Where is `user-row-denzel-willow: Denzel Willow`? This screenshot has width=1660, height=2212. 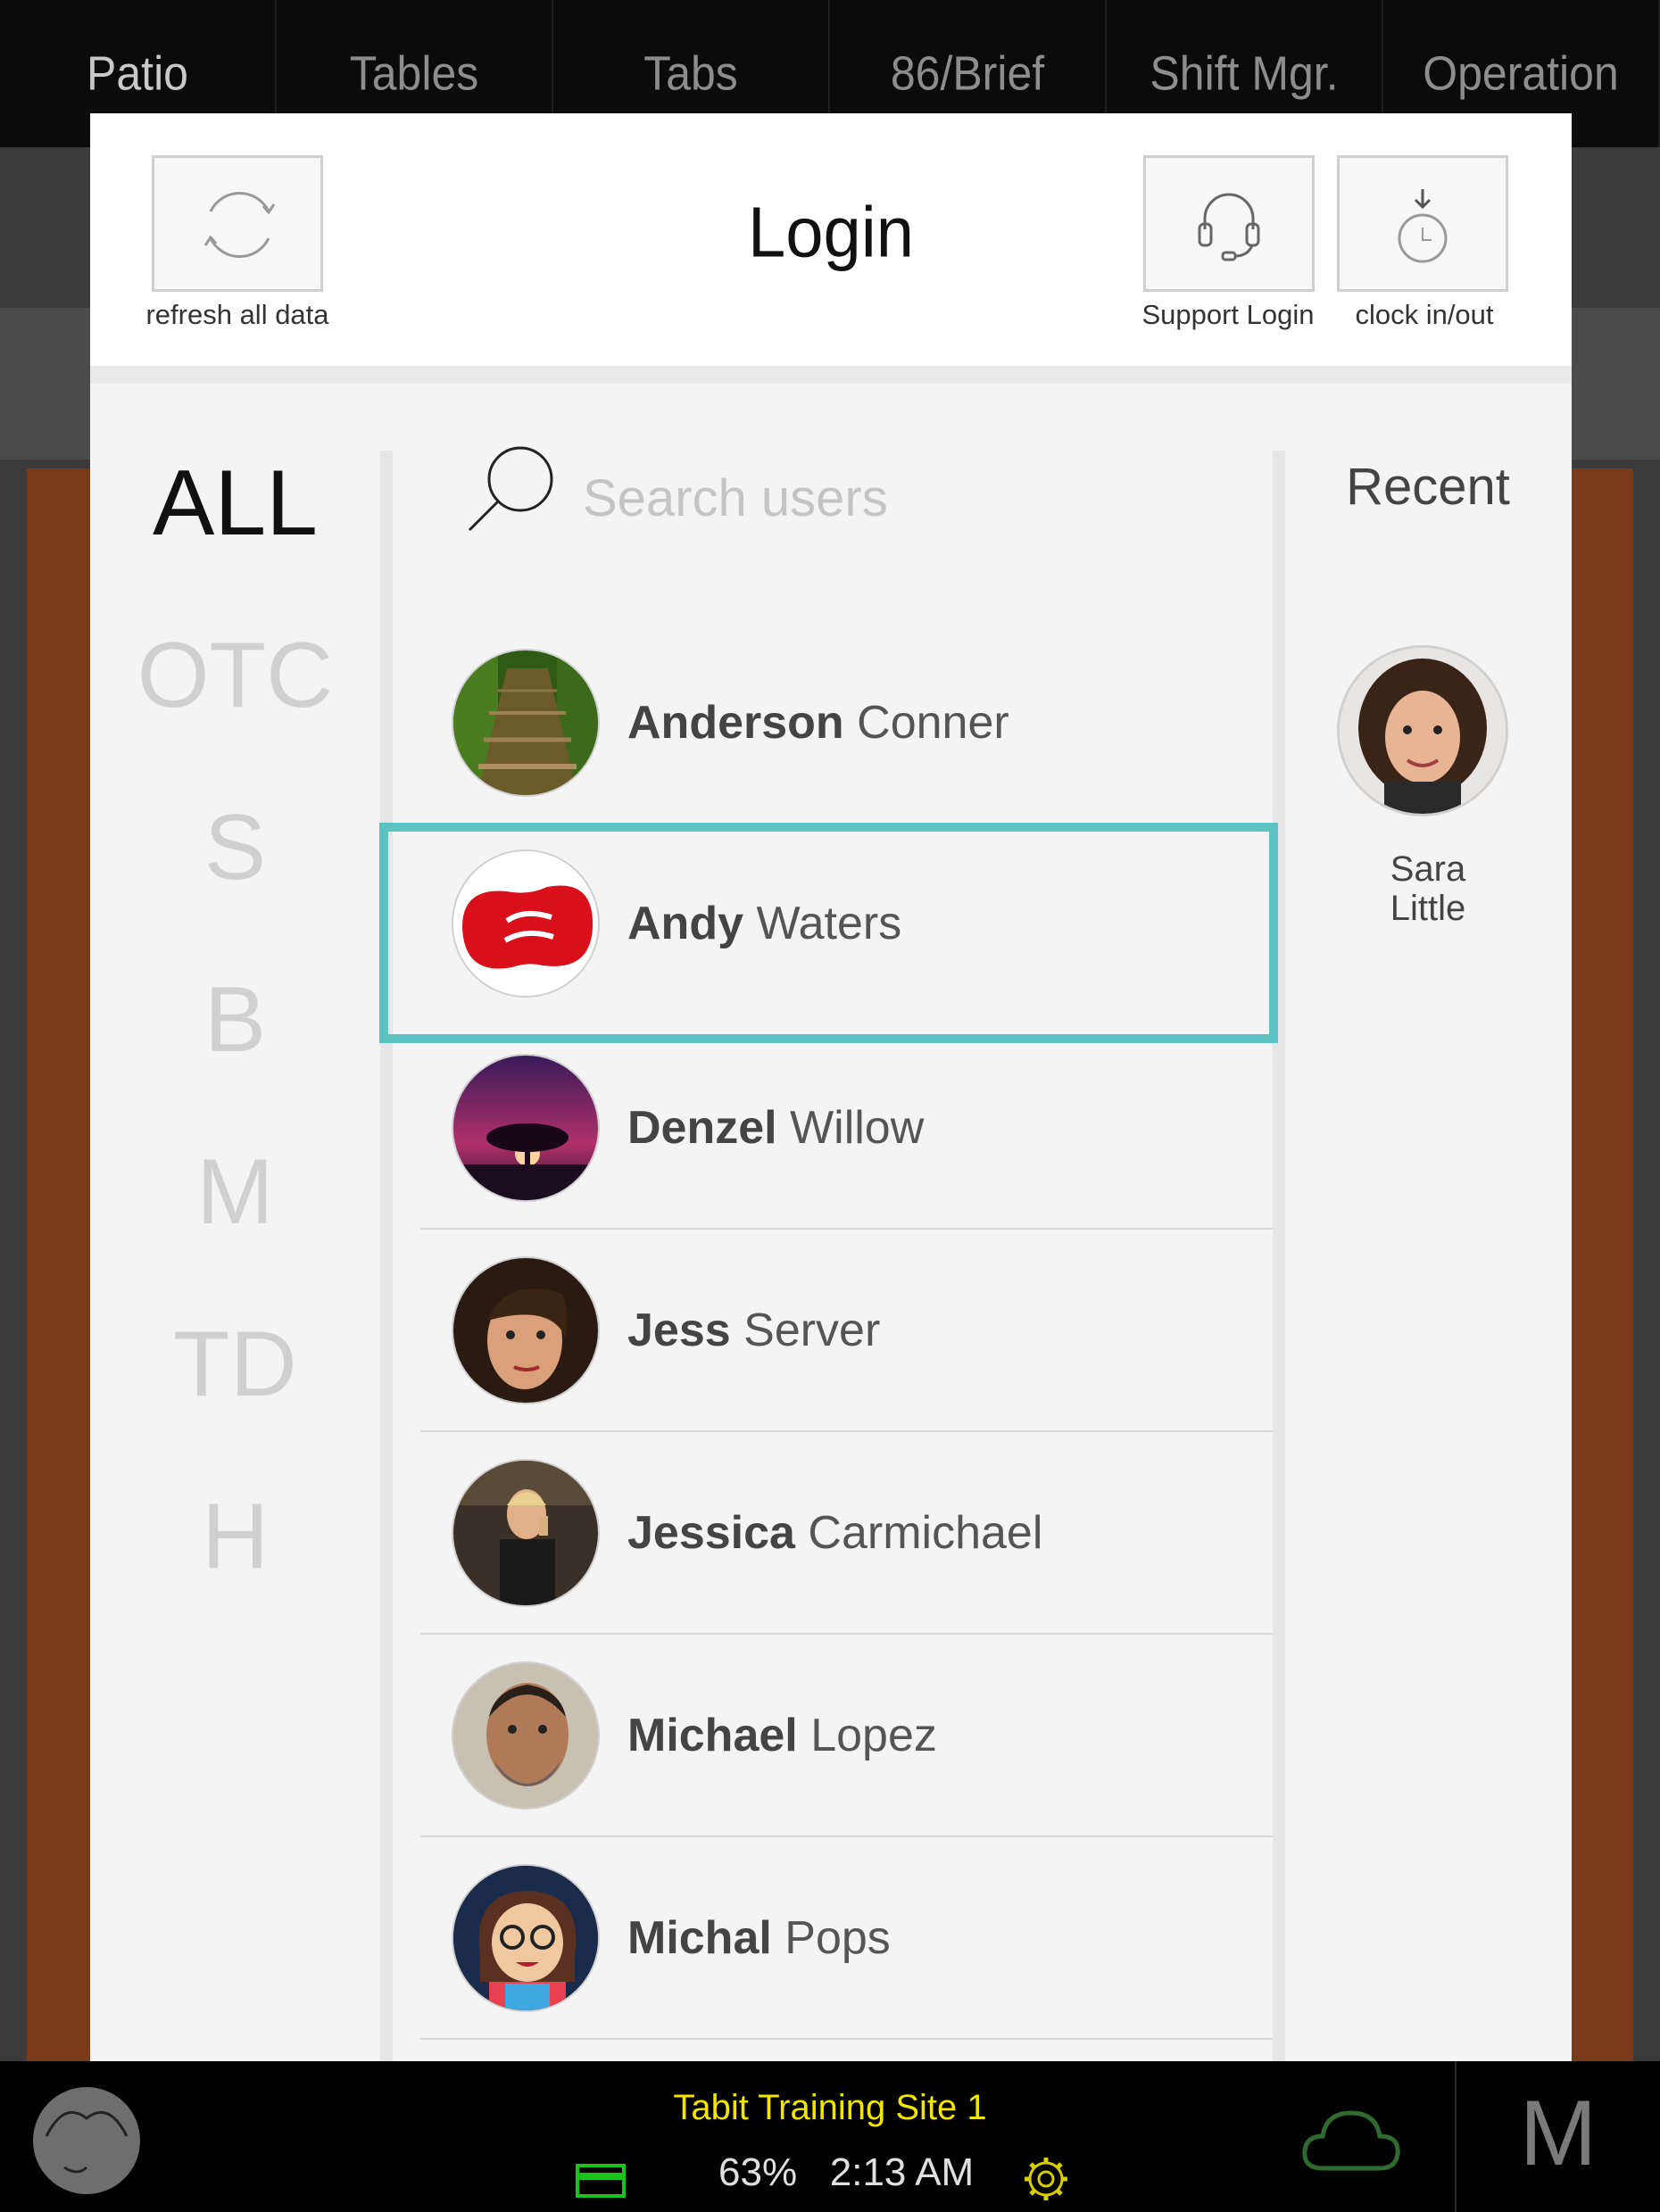
user-row-denzel-willow: Denzel Willow is located at coordinates (846, 1128).